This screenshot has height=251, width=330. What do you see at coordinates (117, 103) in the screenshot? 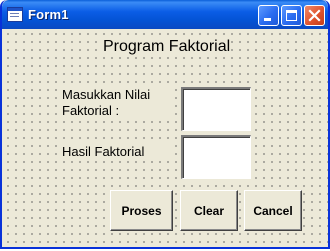
I see `input-label: Masukkan Nilai Faktorial :` at bounding box center [117, 103].